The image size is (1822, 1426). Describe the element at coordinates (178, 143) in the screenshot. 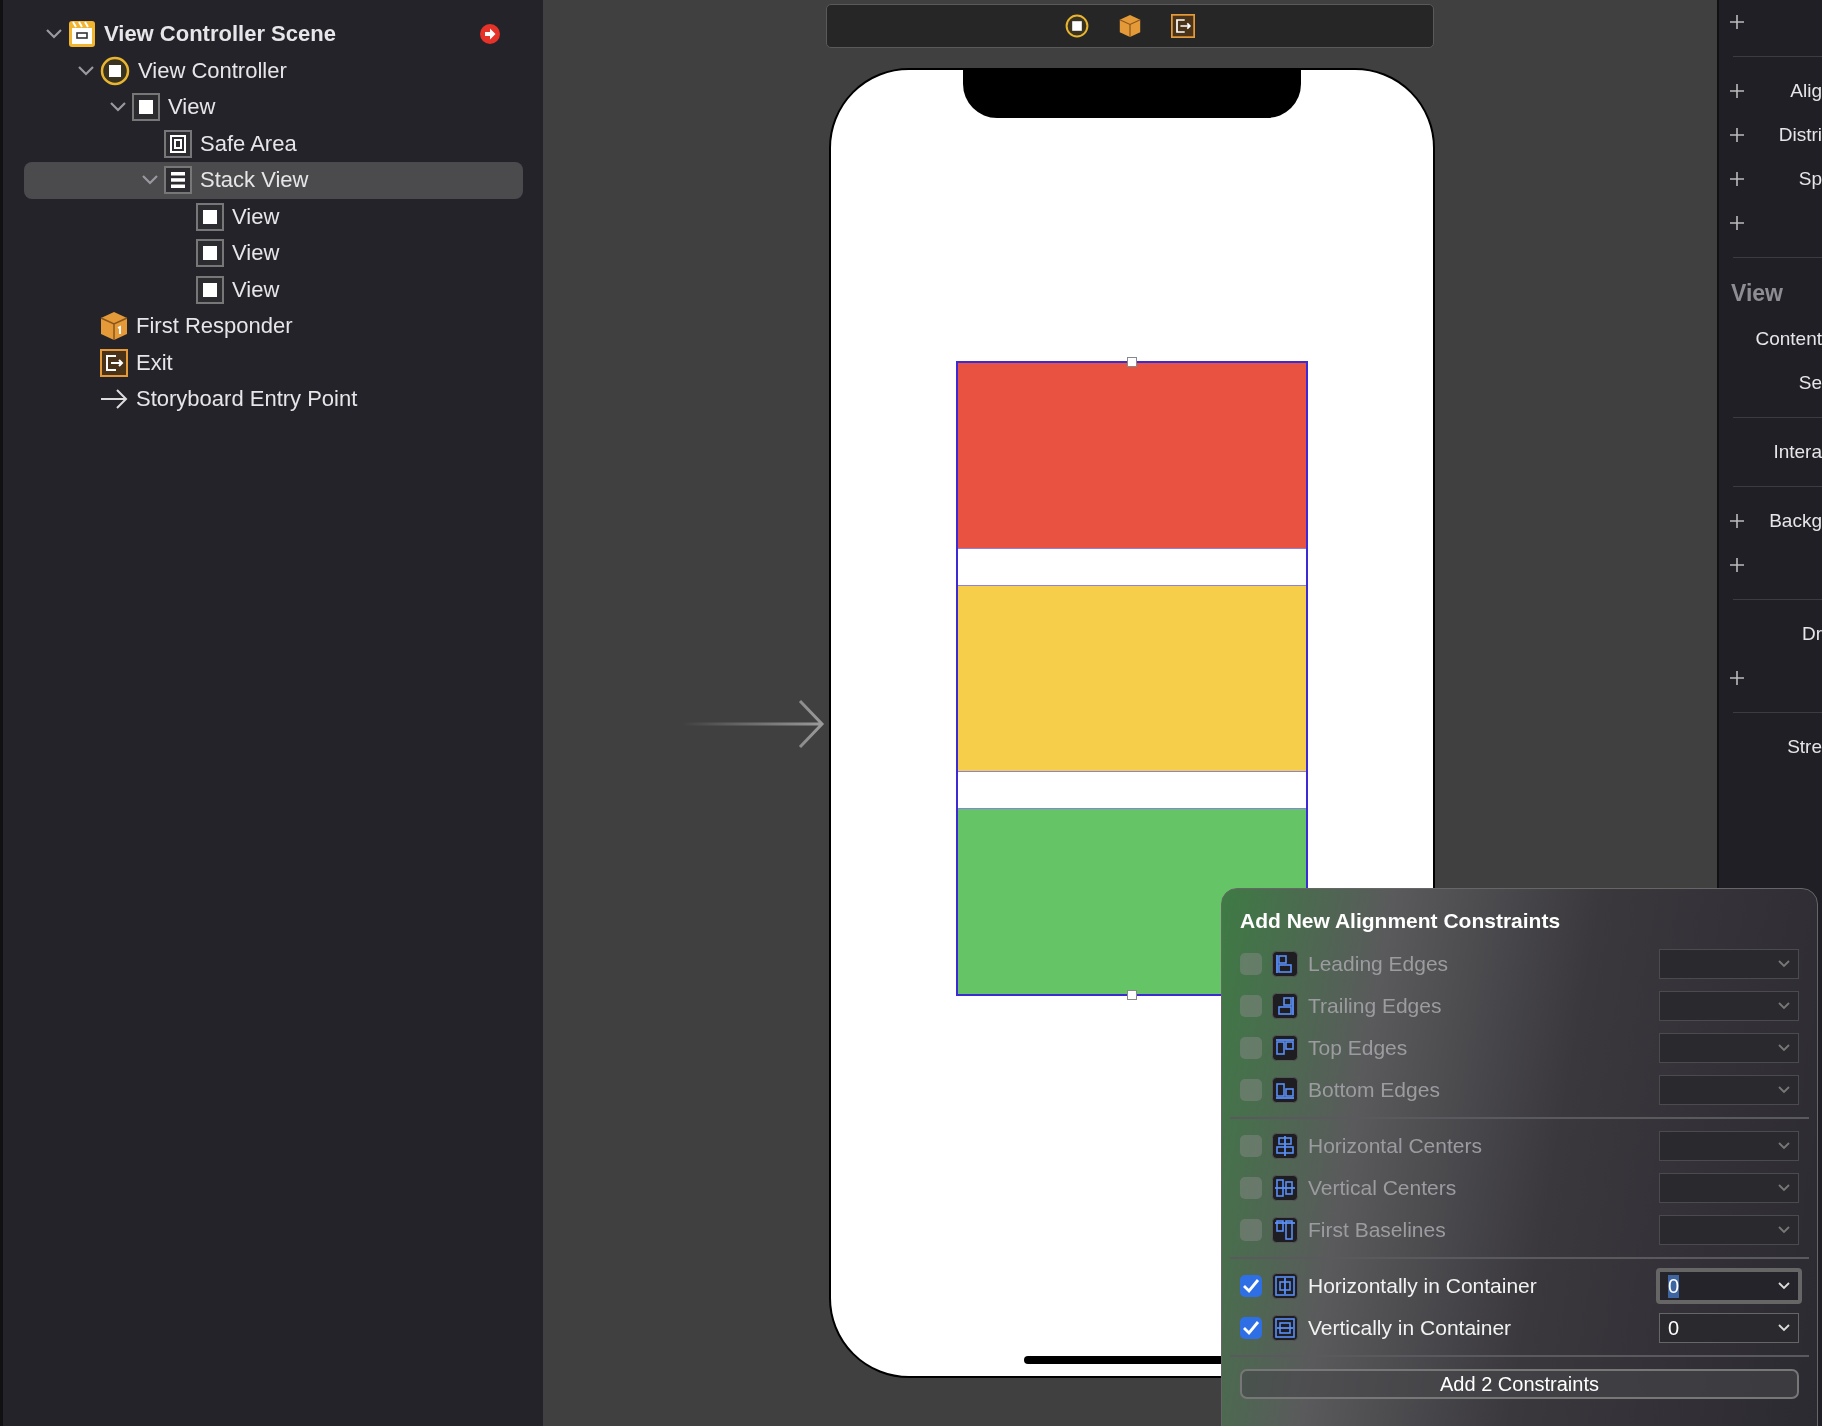

I see `safe-area-icon` at that location.